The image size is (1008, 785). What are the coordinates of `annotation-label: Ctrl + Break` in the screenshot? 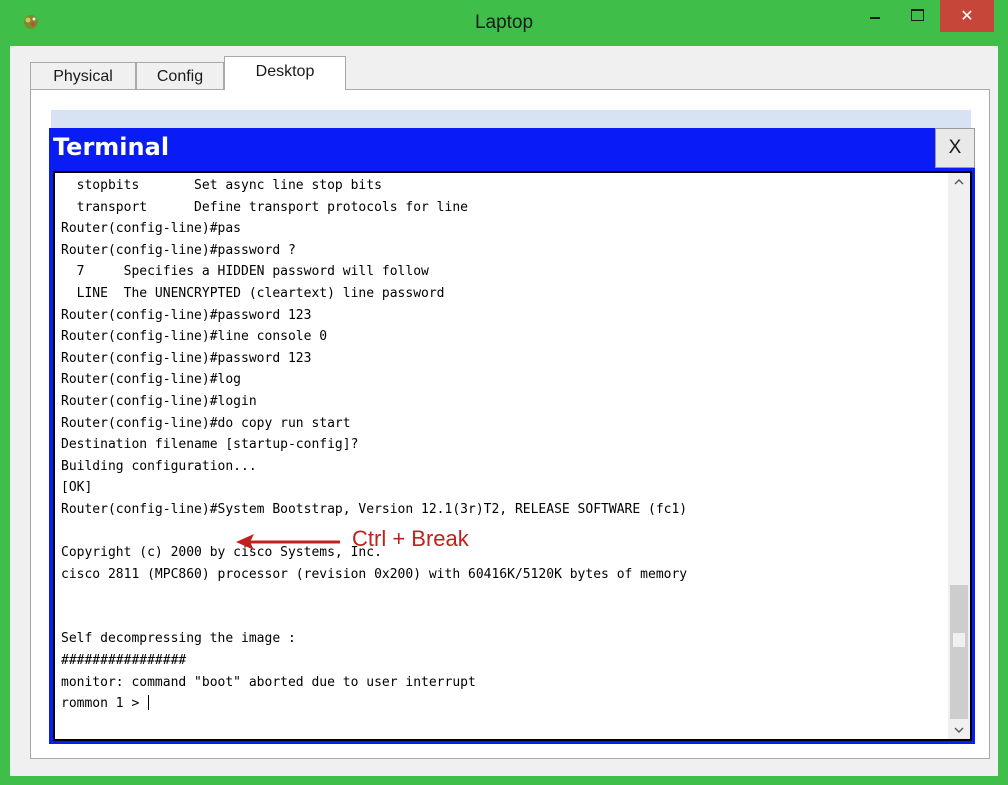 It's located at (410, 538).